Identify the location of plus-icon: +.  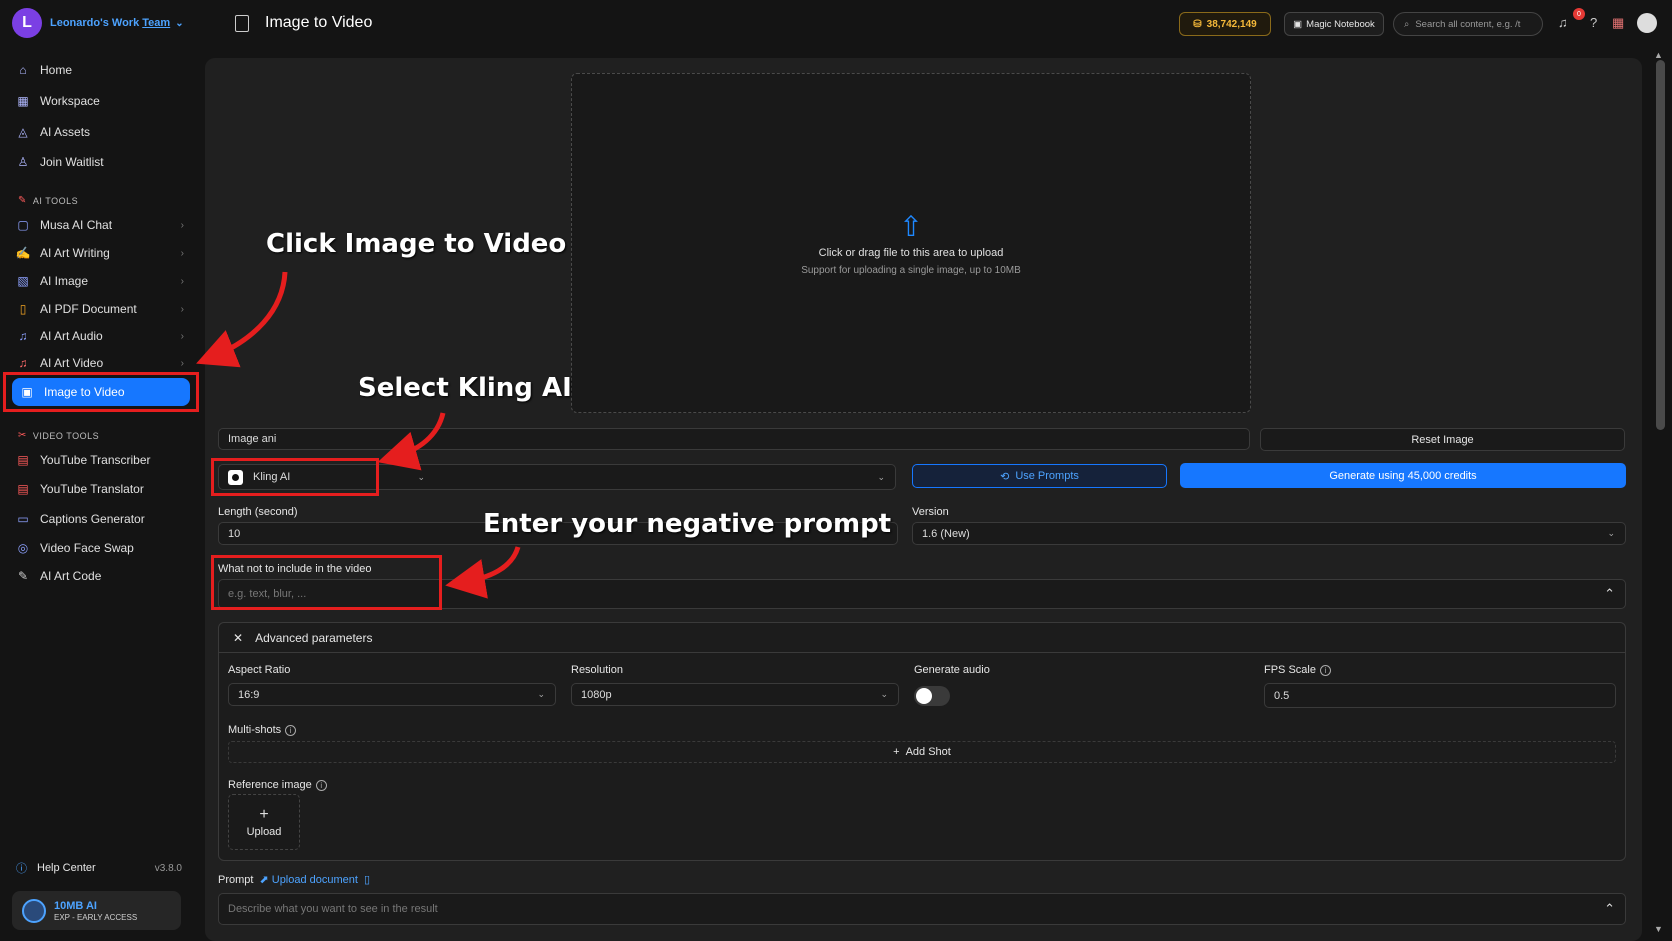
(264, 814).